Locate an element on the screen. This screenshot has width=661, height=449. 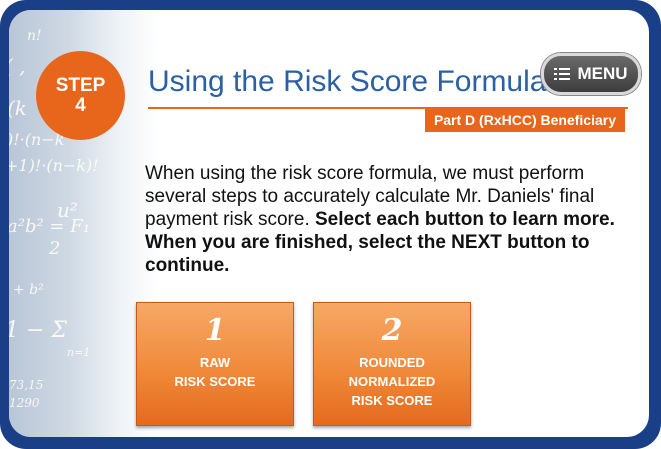
button-label-line: NORMALIZED is located at coordinates (392, 381).